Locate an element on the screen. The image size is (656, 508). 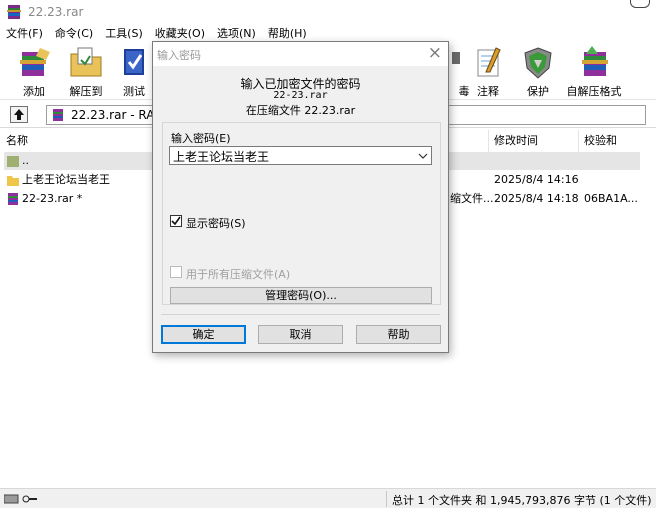
status-divider is located at coordinates (386, 499).